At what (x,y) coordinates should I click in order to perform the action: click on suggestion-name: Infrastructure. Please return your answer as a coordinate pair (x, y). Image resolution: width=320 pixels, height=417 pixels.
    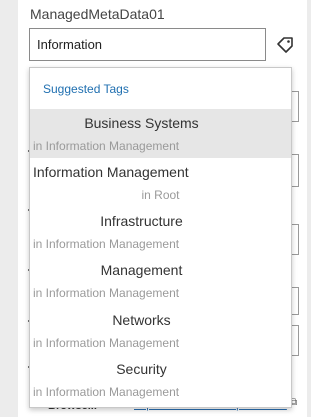
    Looking at the image, I should click on (141, 221).